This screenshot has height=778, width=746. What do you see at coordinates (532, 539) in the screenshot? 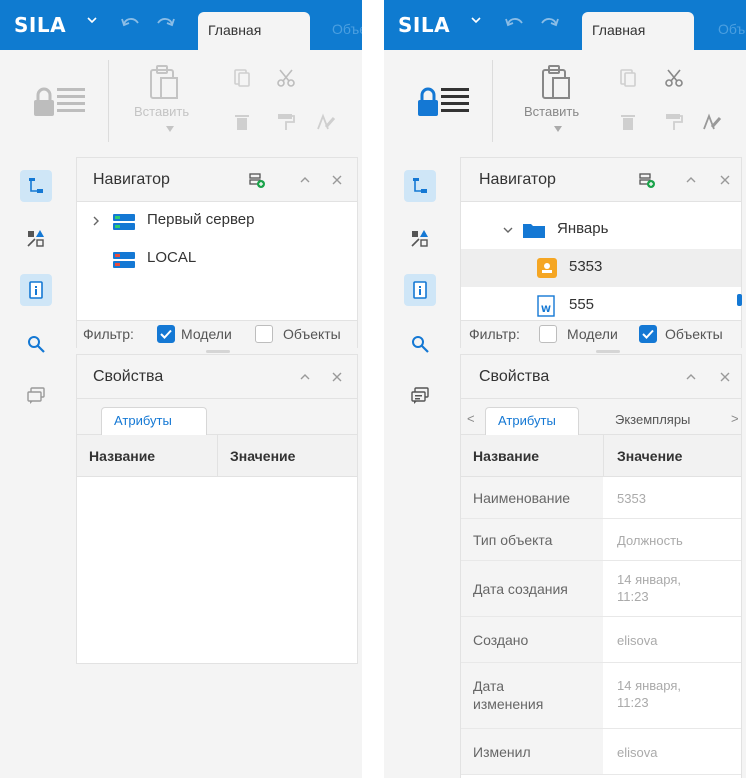
I see `property-key-cell: Тип объекта` at bounding box center [532, 539].